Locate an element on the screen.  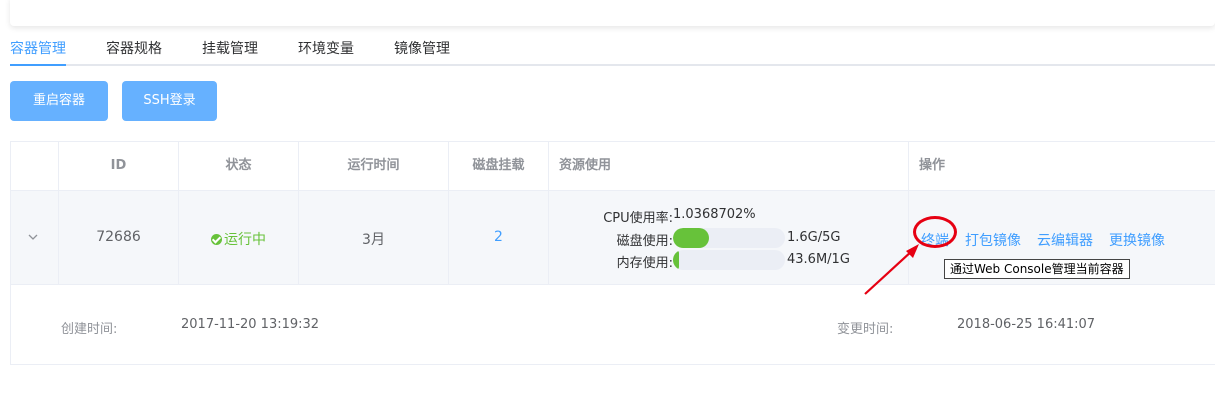
tab-env-variables: 环境变量 is located at coordinates (326, 51).